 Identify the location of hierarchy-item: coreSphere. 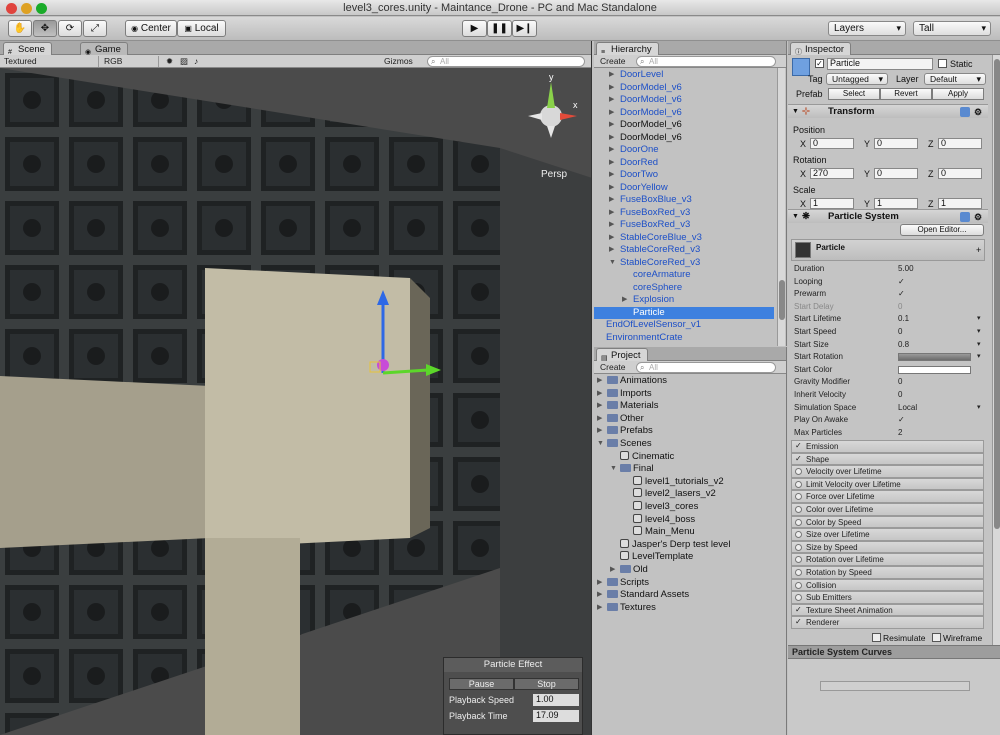
(684, 288).